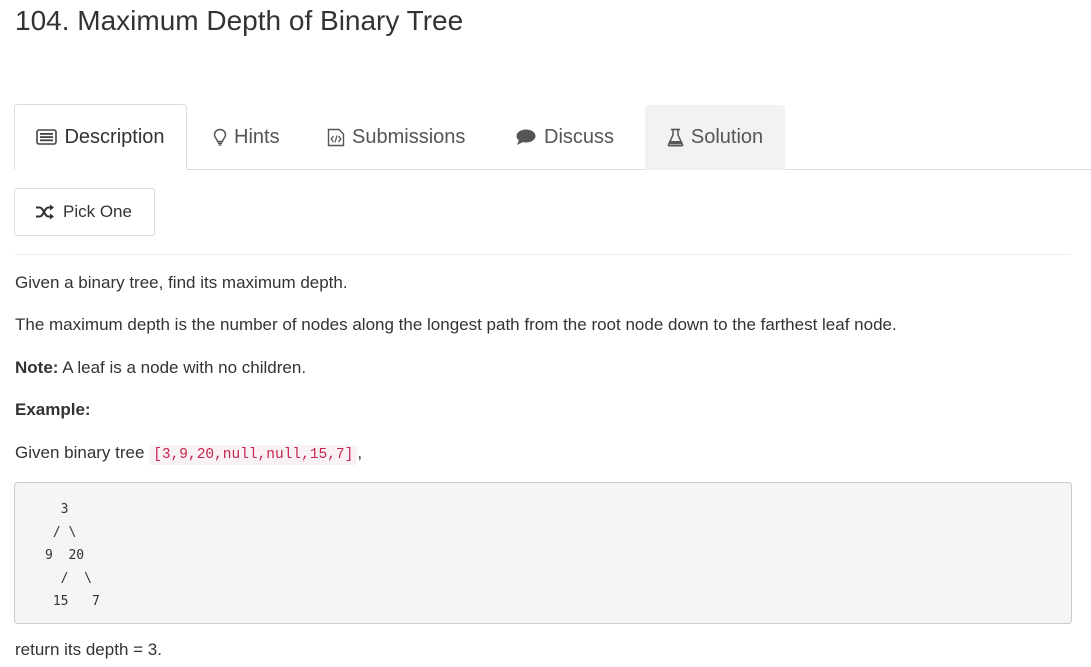 This screenshot has width=1091, height=667. I want to click on code-file-icon, so click(336, 137).